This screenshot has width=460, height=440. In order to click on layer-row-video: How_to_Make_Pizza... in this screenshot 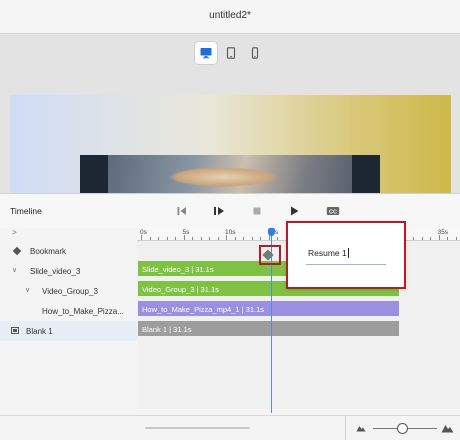, I will do `click(68, 311)`.